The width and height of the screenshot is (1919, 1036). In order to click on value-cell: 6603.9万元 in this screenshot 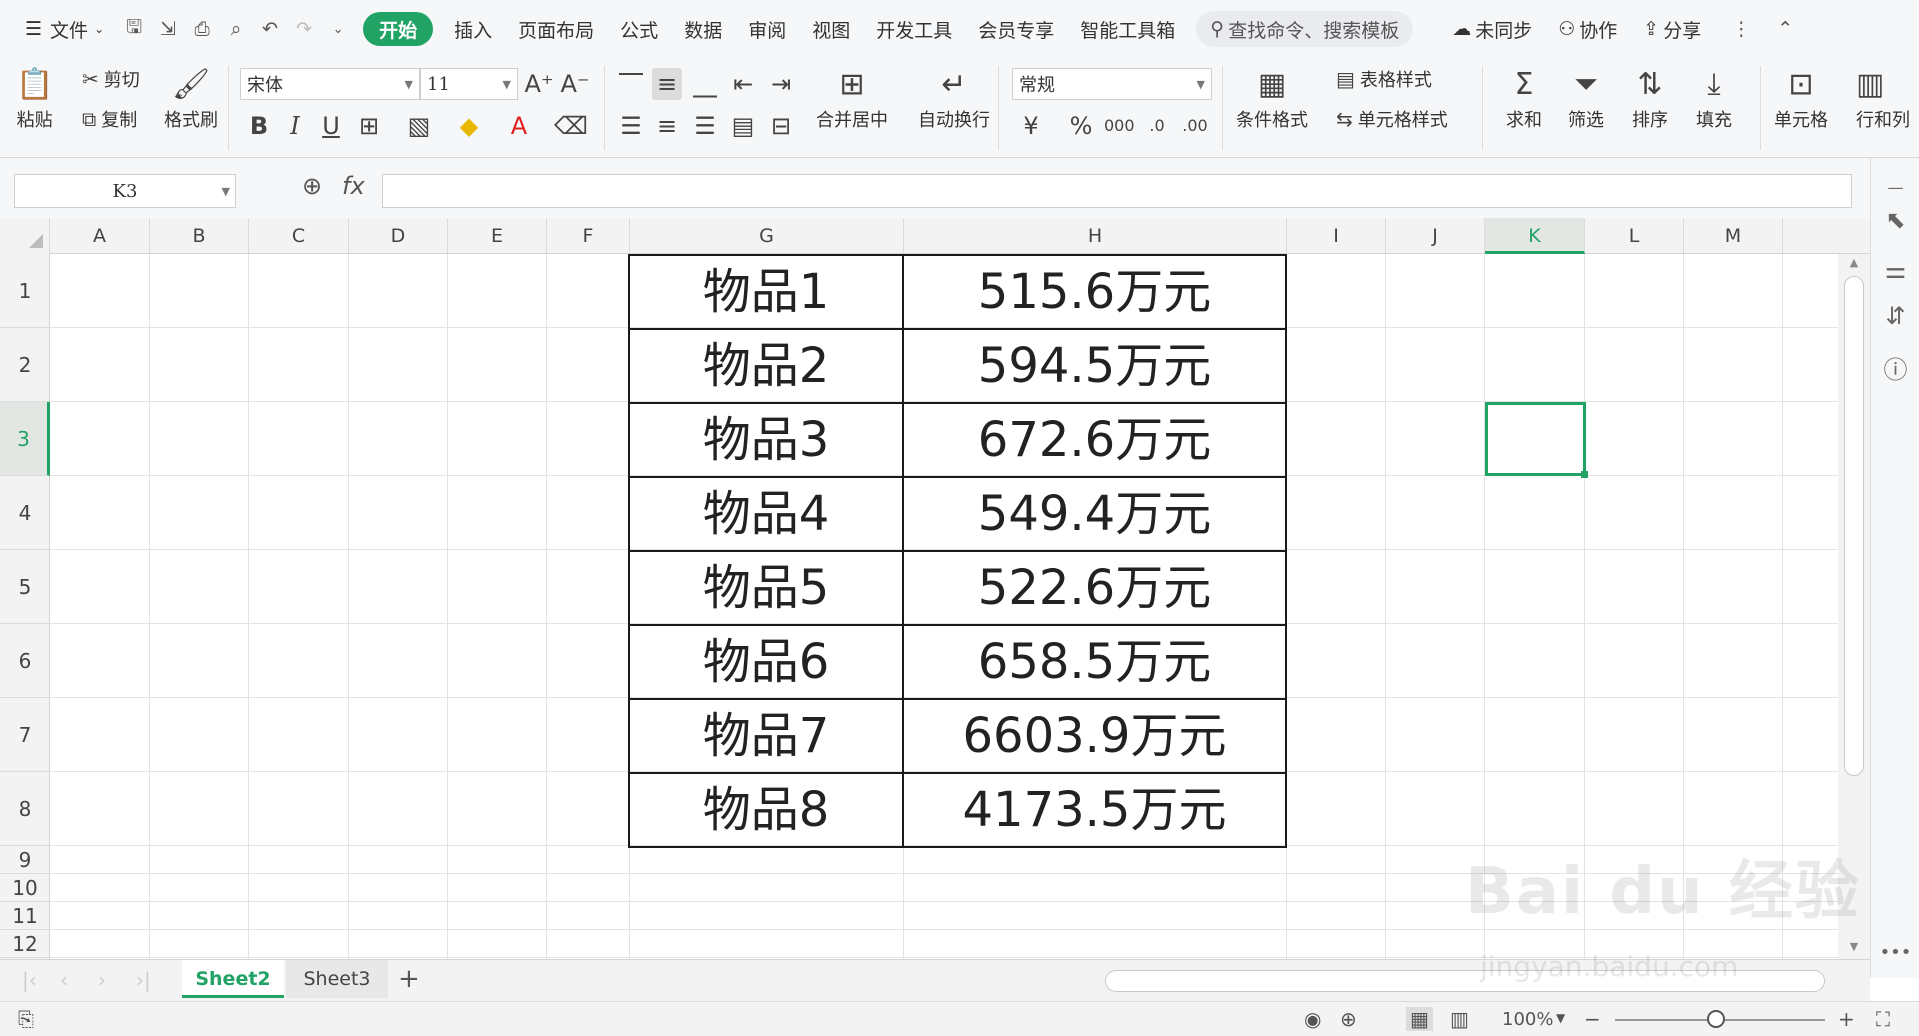, I will do `click(1094, 736)`.